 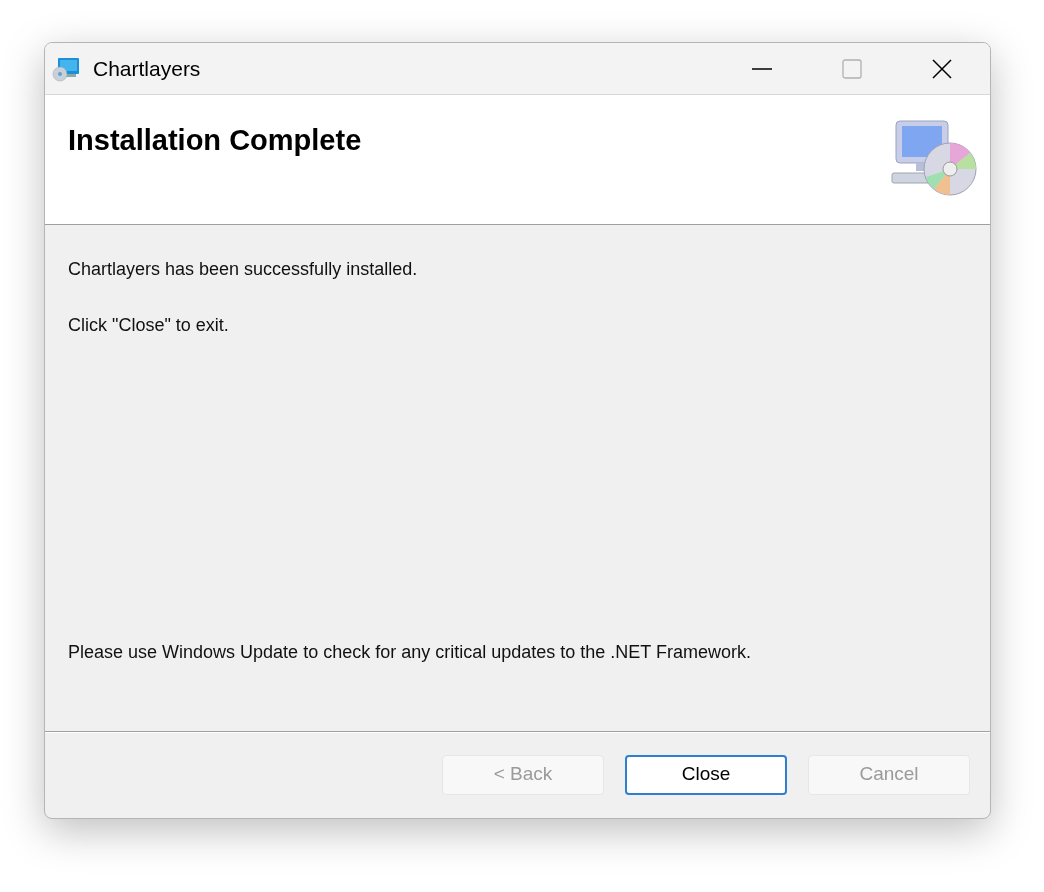 I want to click on message-text: Chartlayers has been successfully installed., so click(x=243, y=269).